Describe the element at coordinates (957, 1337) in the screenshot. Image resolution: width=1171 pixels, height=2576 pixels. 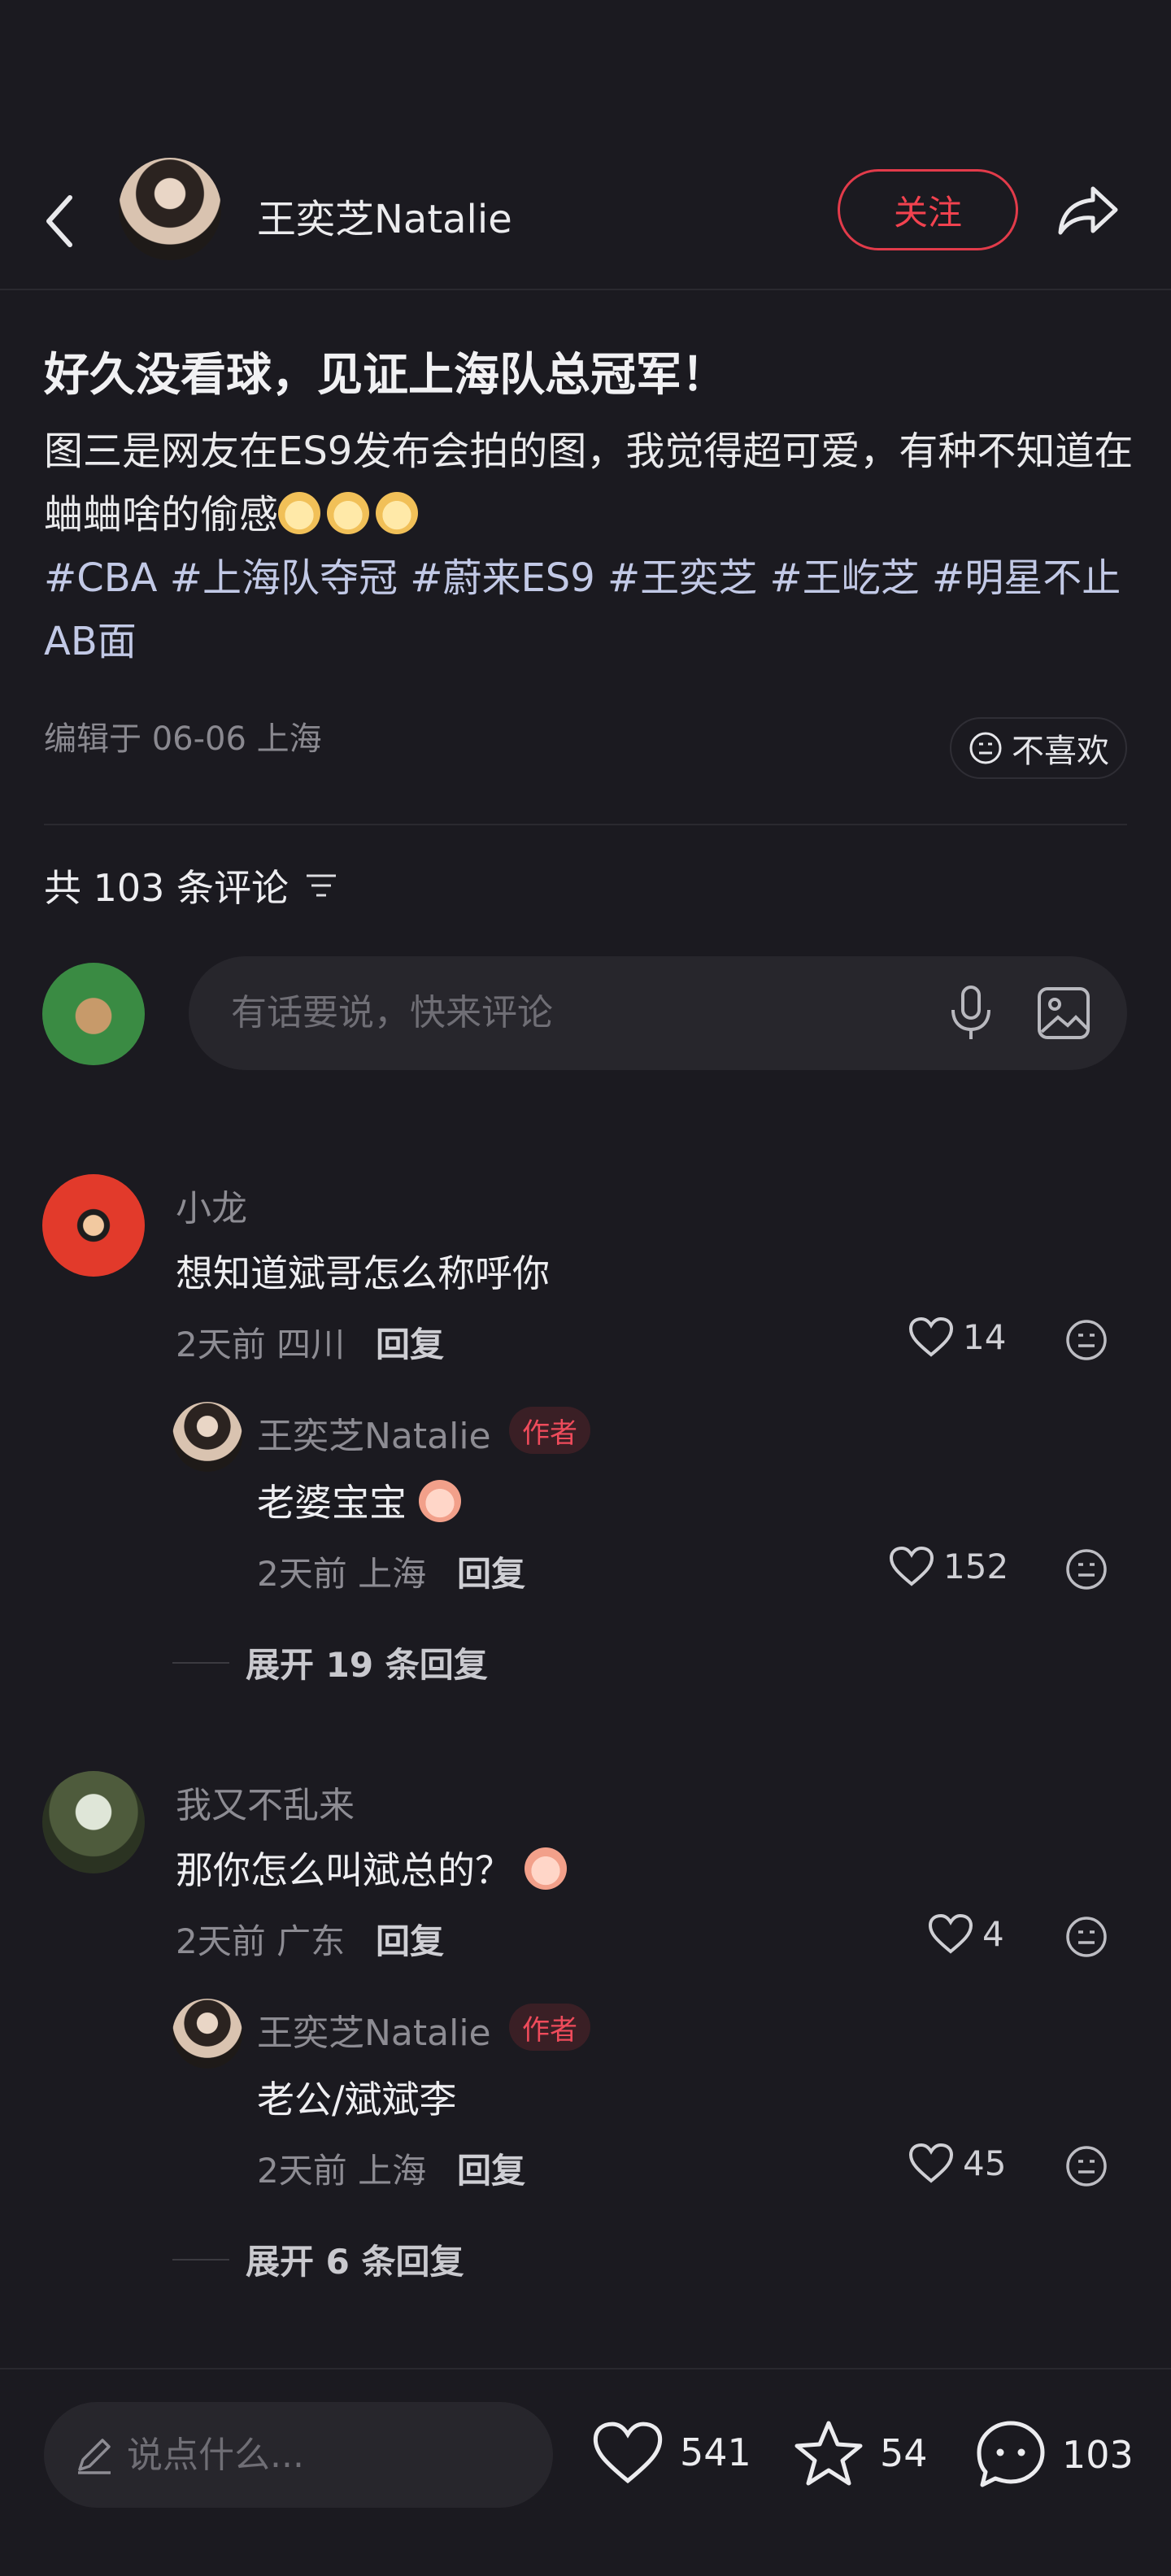
I see `comment-like-button: 14` at that location.